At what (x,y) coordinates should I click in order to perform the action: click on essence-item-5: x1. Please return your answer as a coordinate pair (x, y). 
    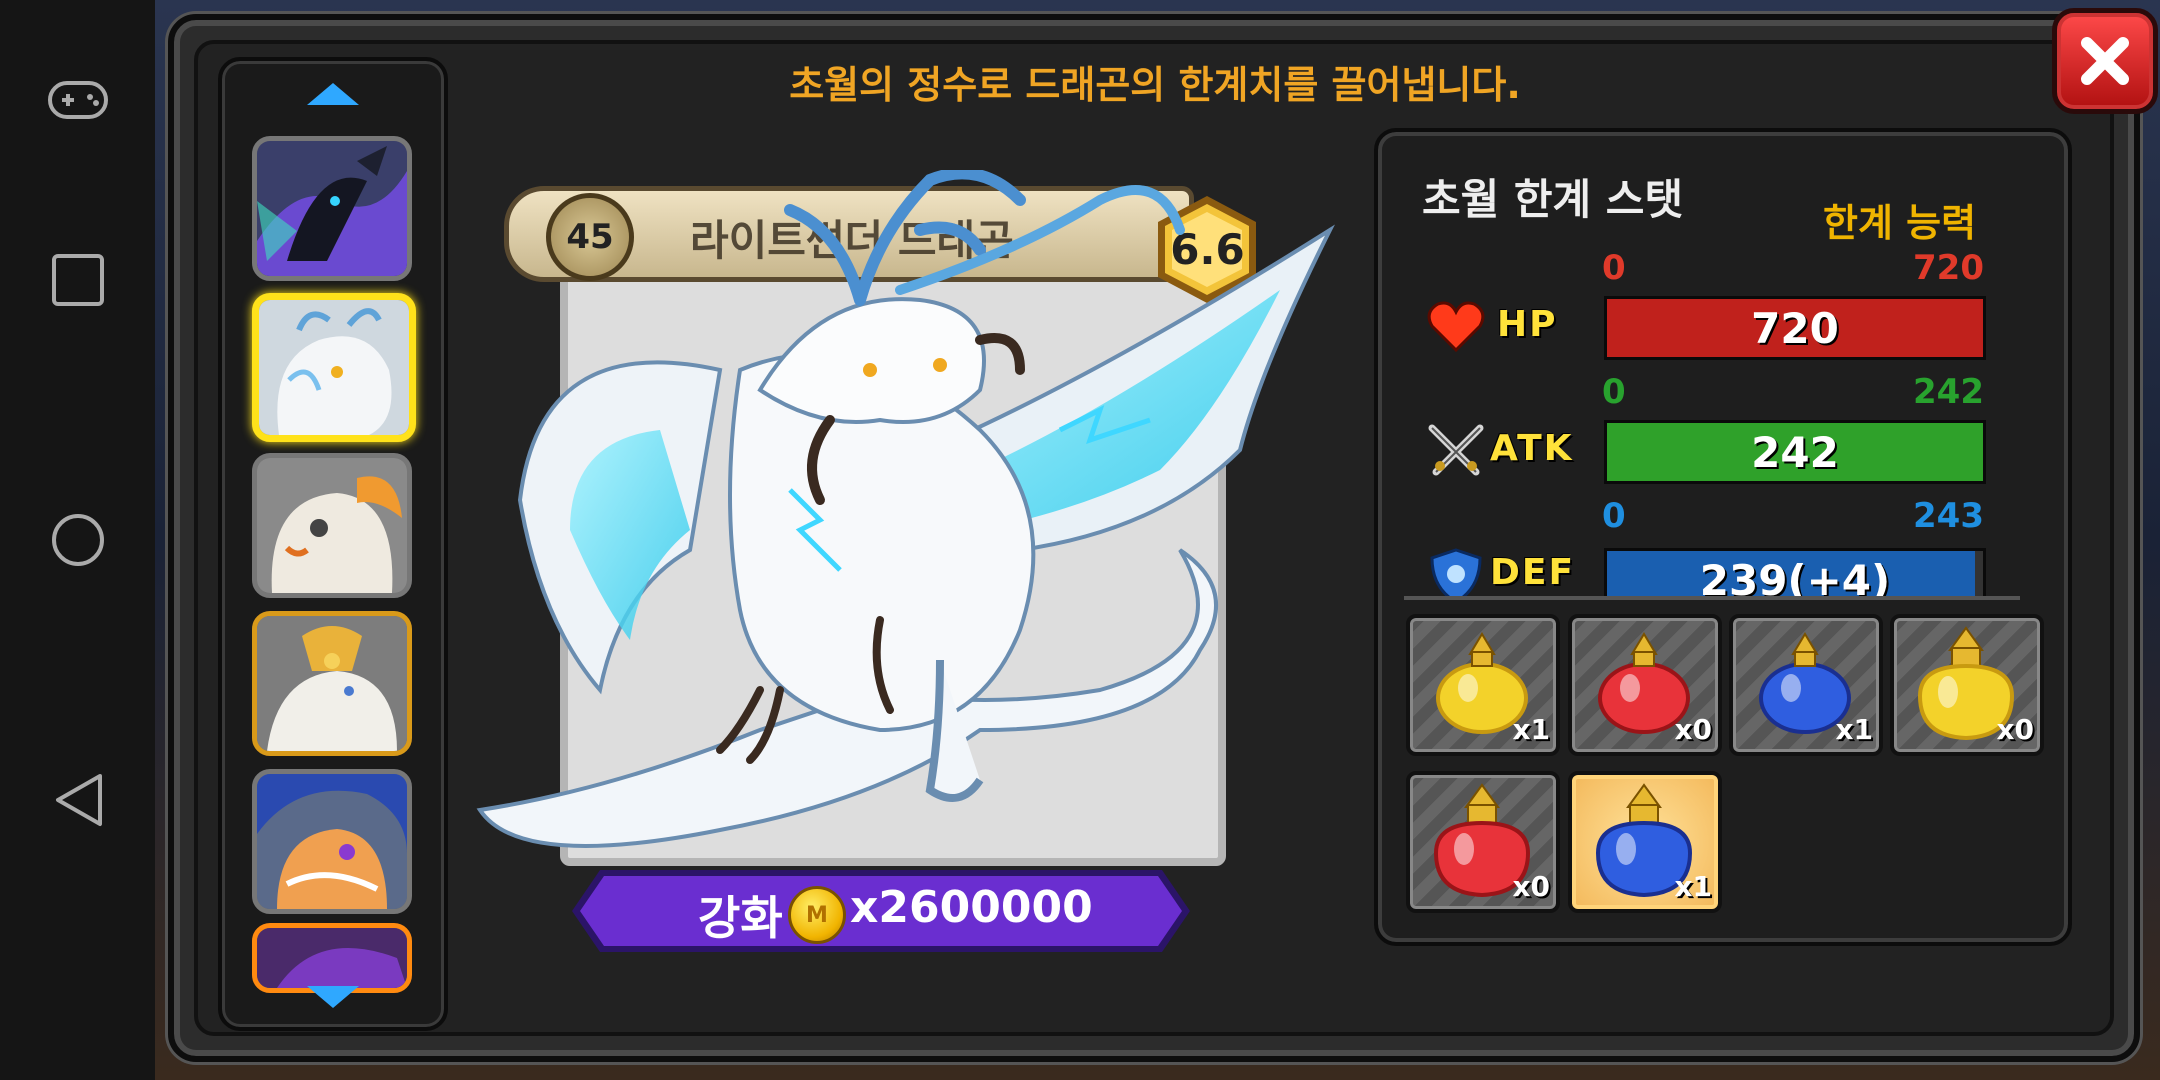
    Looking at the image, I should click on (1645, 842).